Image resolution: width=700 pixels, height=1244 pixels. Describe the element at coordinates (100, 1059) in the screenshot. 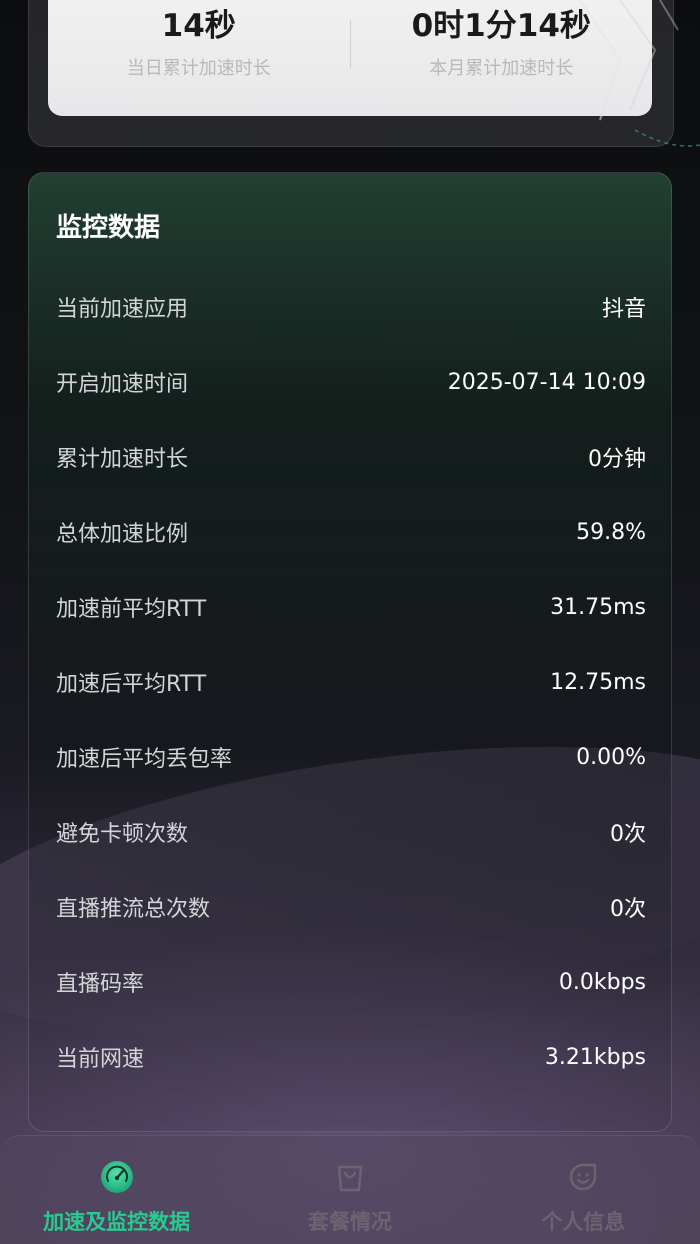

I see `row-label: 当前网速` at that location.